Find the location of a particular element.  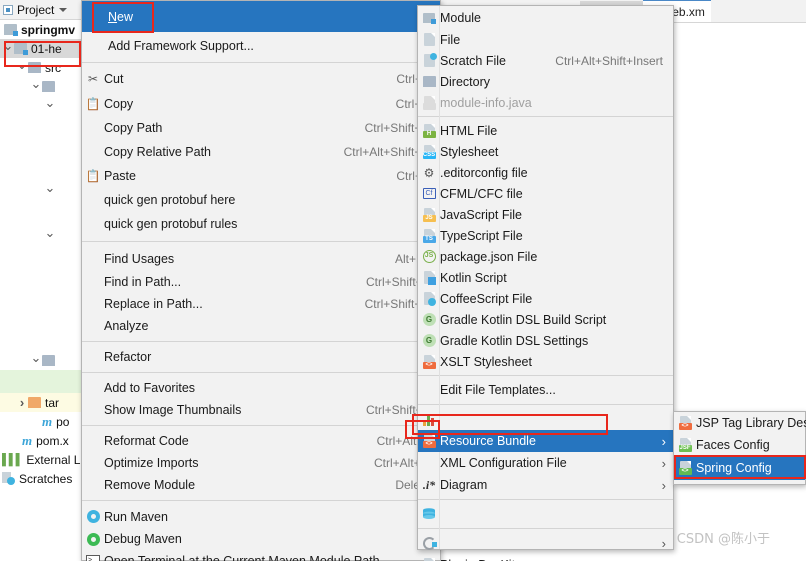

submenu-item-editorconfig-file: ⚙ .editorconfig file is located at coordinates (545, 172).